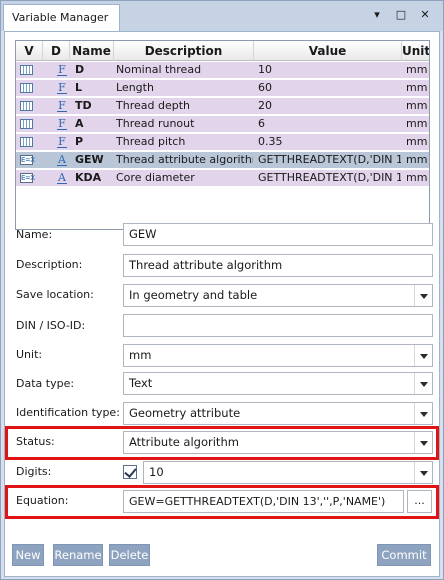  What do you see at coordinates (130, 472) in the screenshot?
I see `digits-checkbox` at bounding box center [130, 472].